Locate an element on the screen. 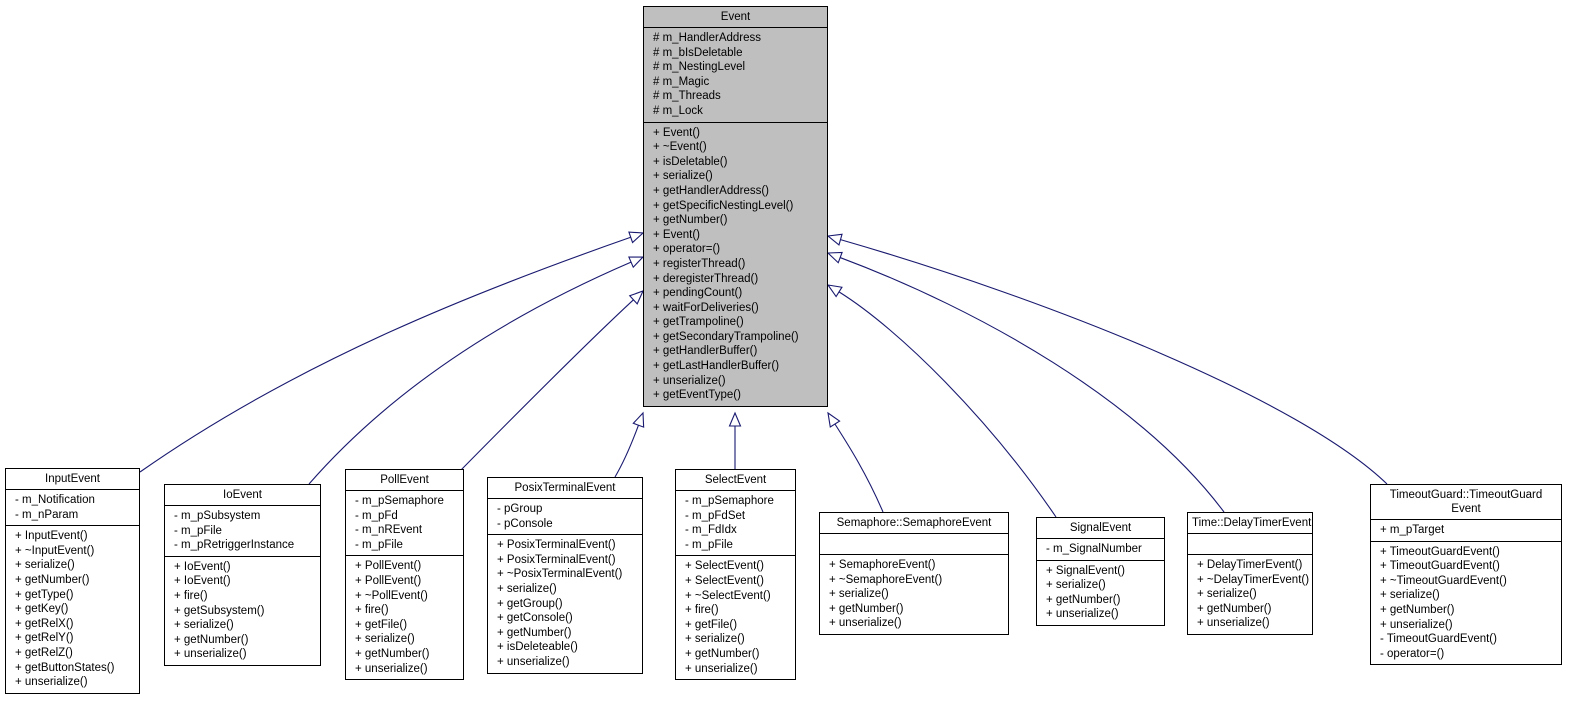 This screenshot has width=1589, height=712. inheritance-edge-timeout-guard-event is located at coordinates (1114, 362).